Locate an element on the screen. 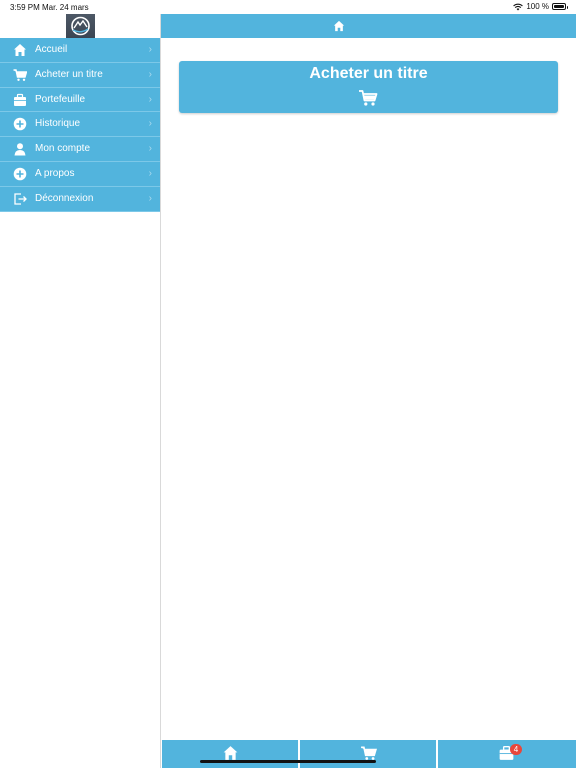  status-time: 3:59 PM is located at coordinates (25, 7).